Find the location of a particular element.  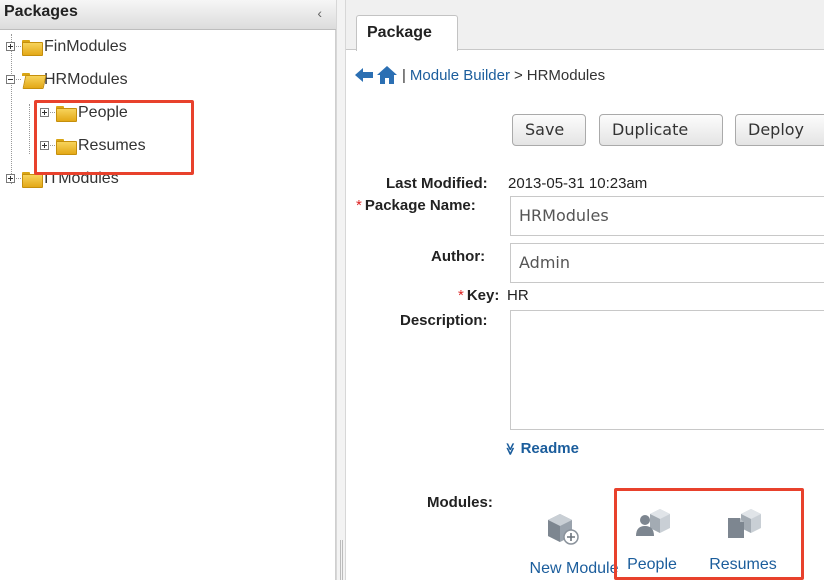

tab-package: Package is located at coordinates (407, 33).